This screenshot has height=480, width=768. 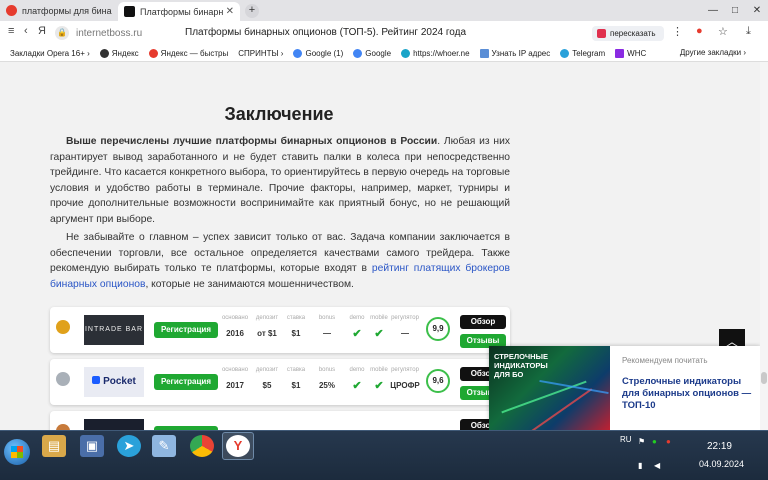 I want to click on regulator-cell: регулятор ЦРОФР, so click(x=405, y=378).